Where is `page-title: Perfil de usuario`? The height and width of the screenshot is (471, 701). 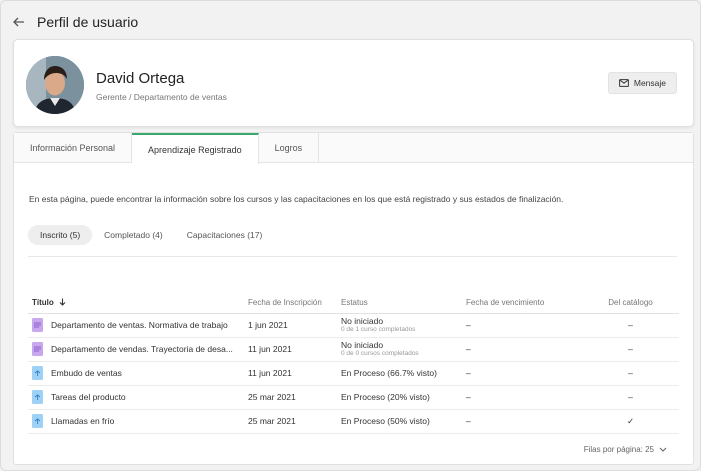
page-title: Perfil de usuario is located at coordinates (88, 22).